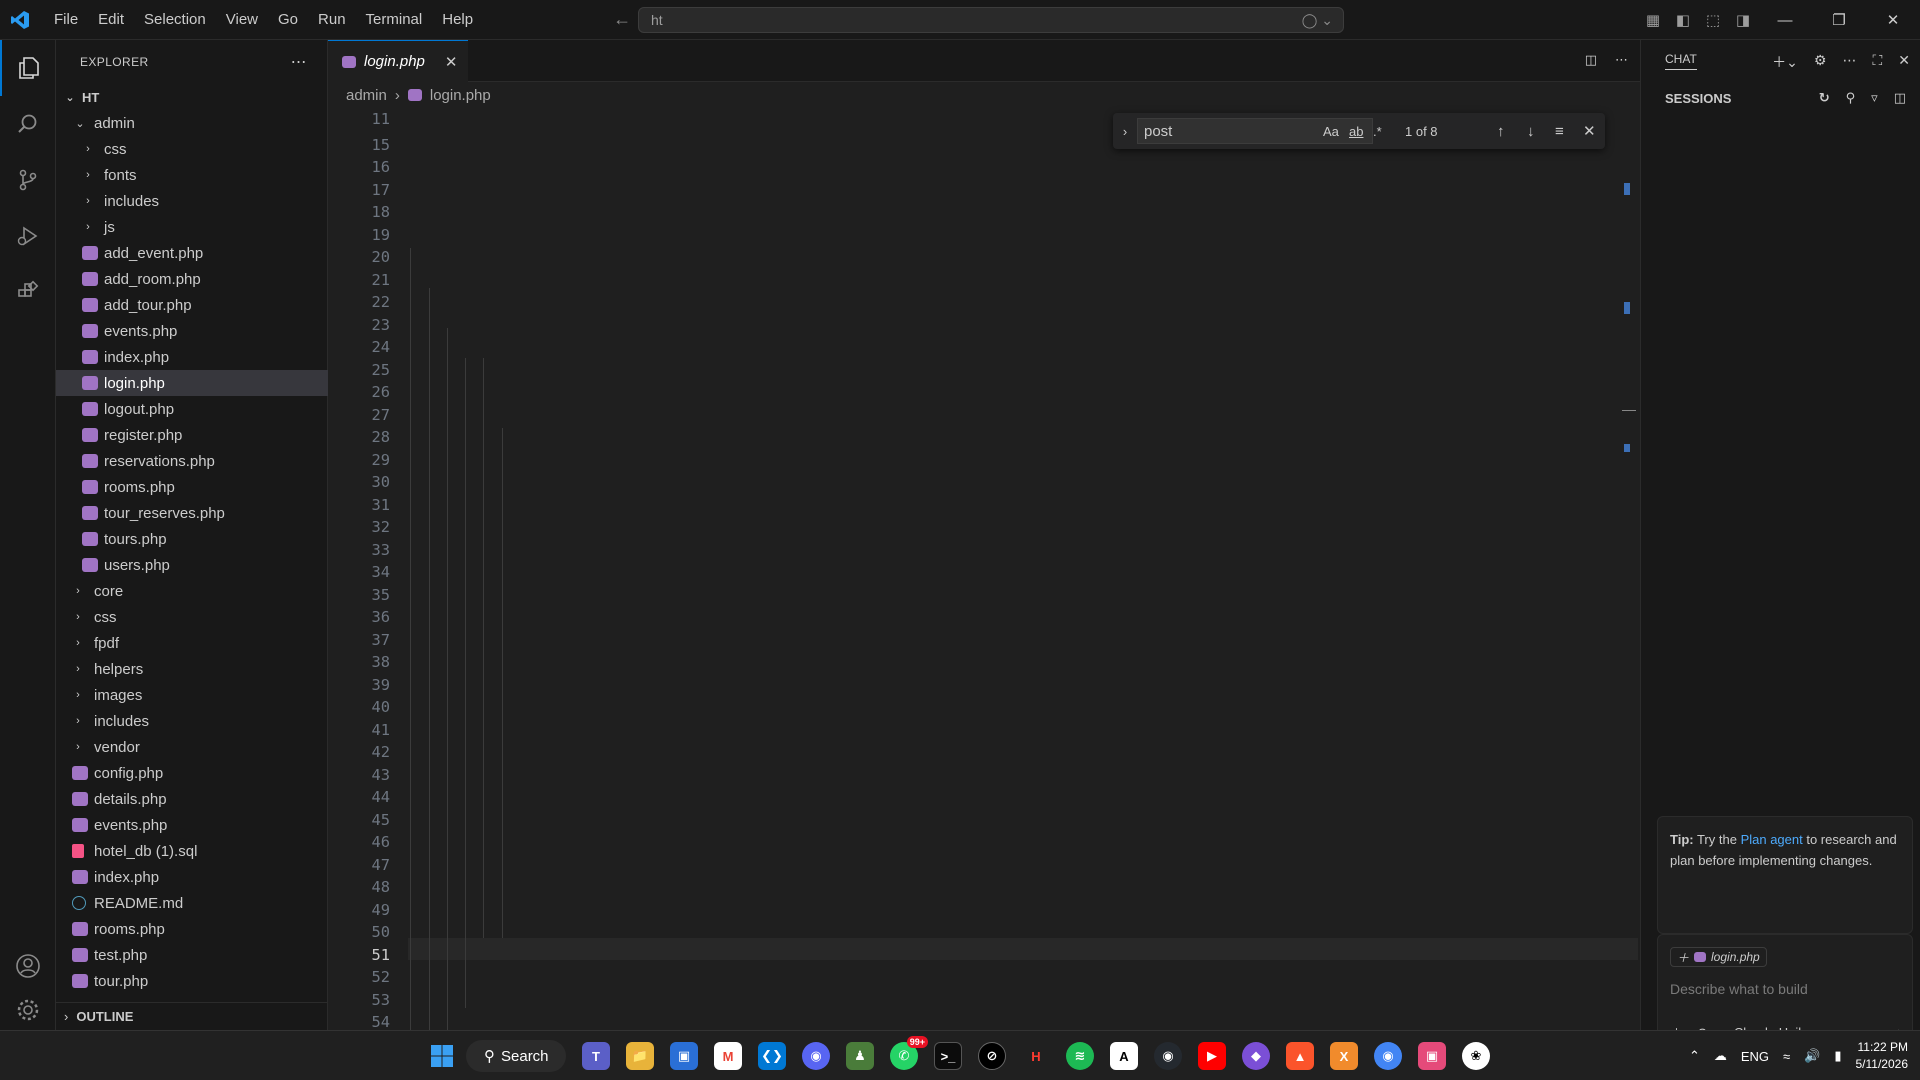  I want to click on language-indicator: ENG, so click(1755, 1056).